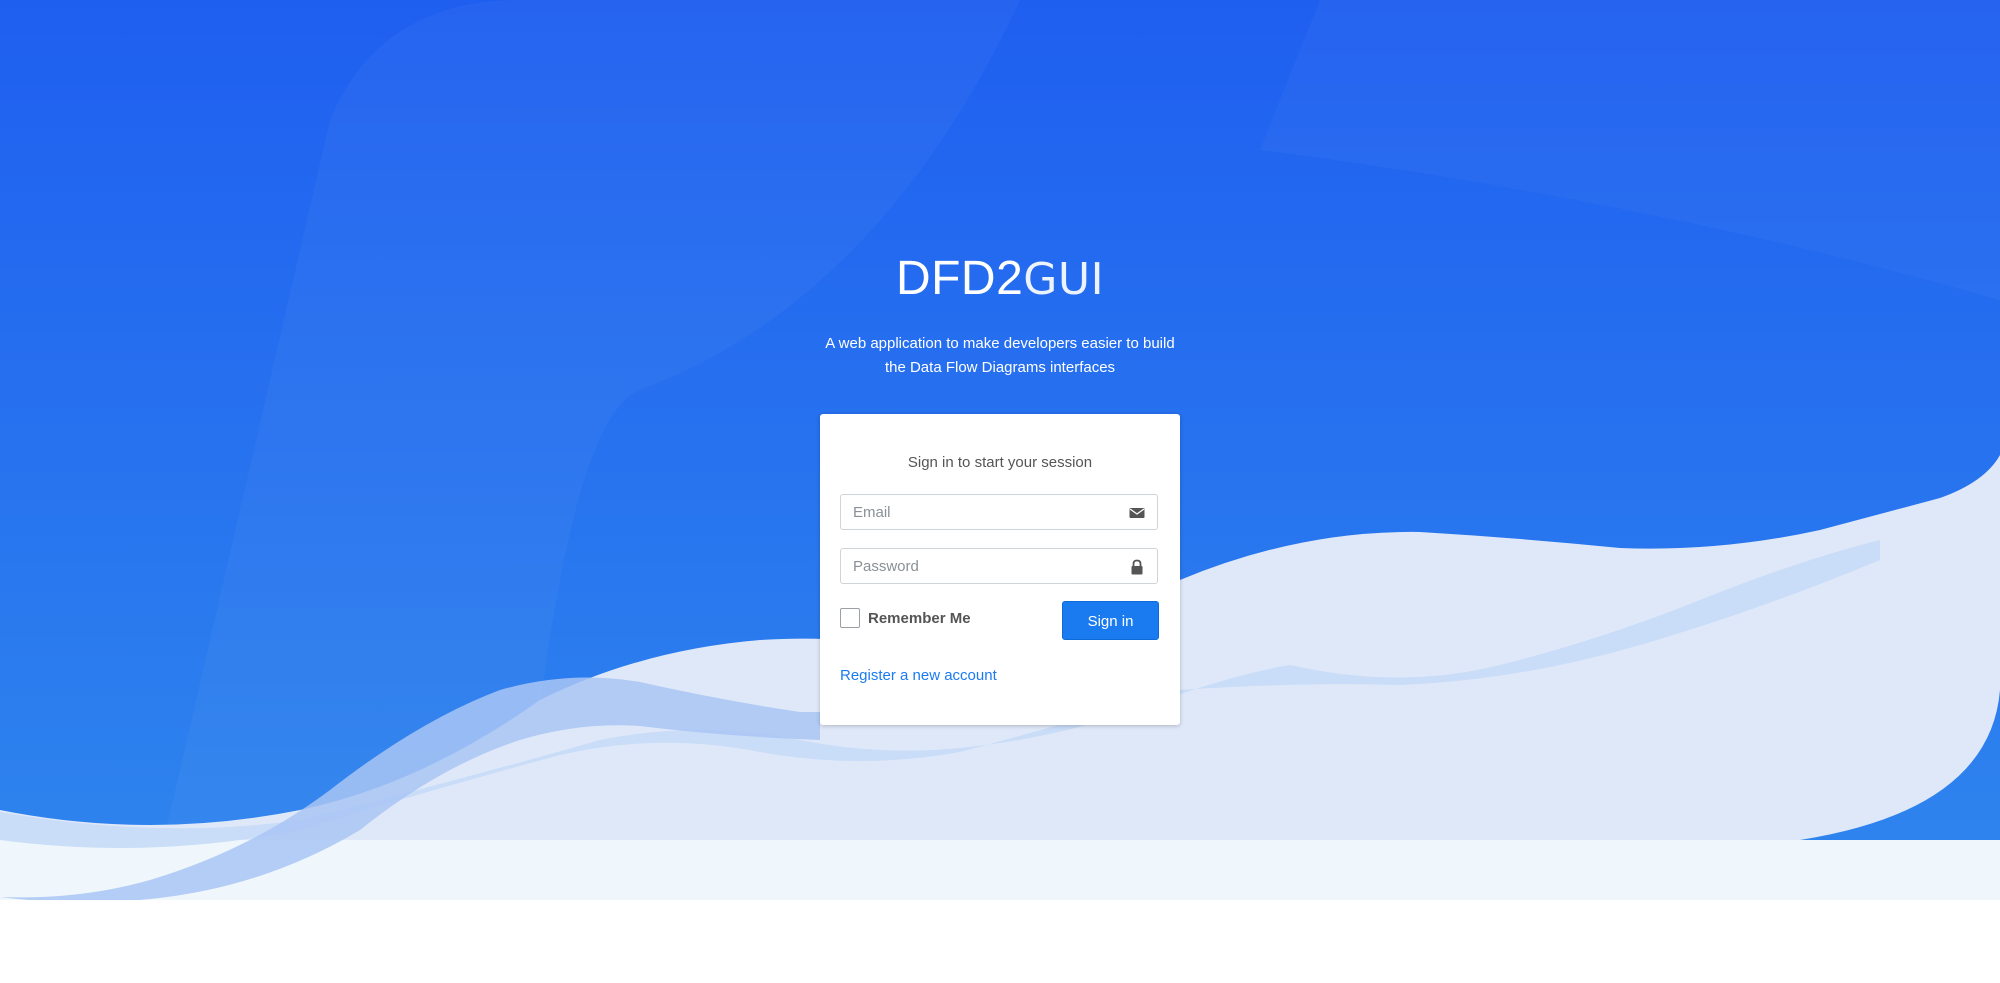 This screenshot has height=983, width=2000. I want to click on email-field-wrapper, so click(999, 512).